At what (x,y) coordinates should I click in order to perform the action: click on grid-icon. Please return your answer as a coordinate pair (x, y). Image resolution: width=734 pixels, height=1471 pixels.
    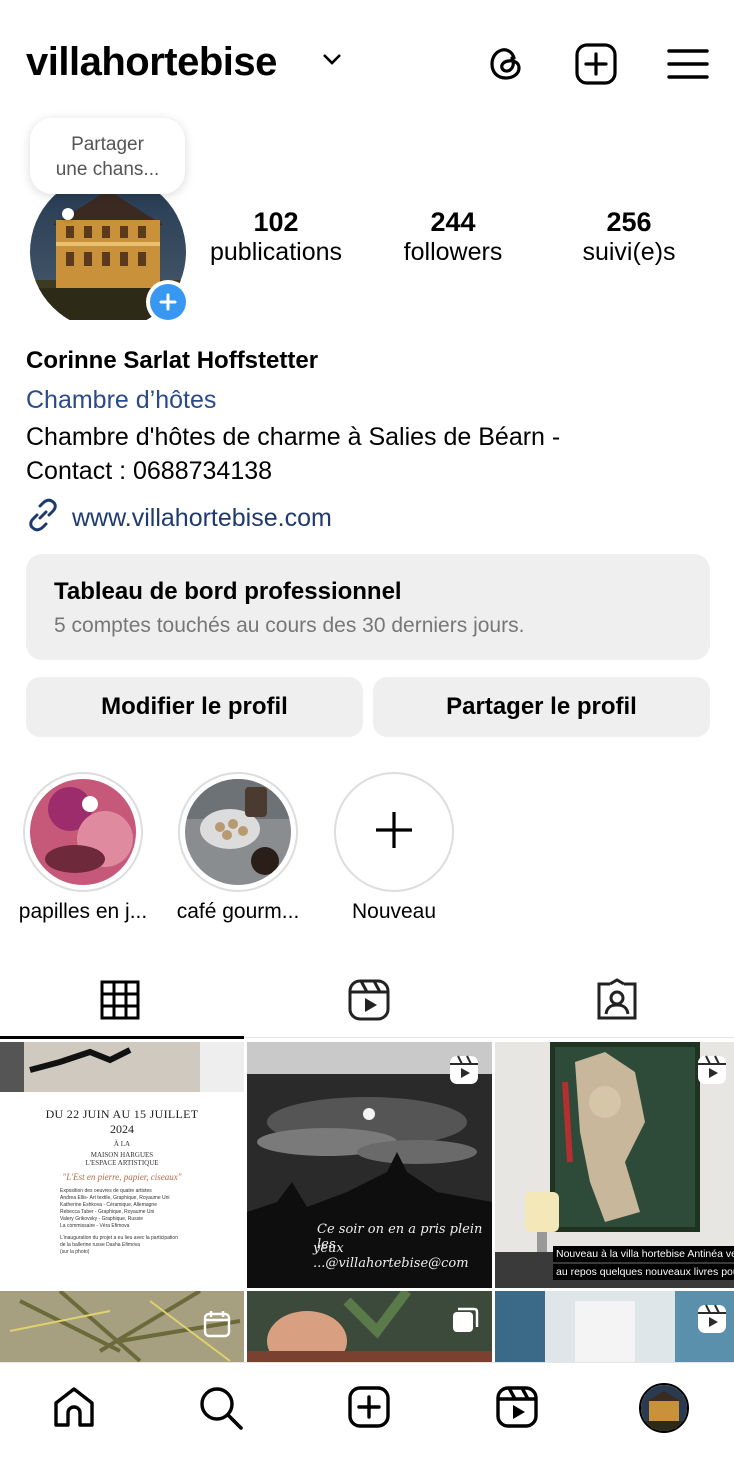
    Looking at the image, I should click on (120, 1000).